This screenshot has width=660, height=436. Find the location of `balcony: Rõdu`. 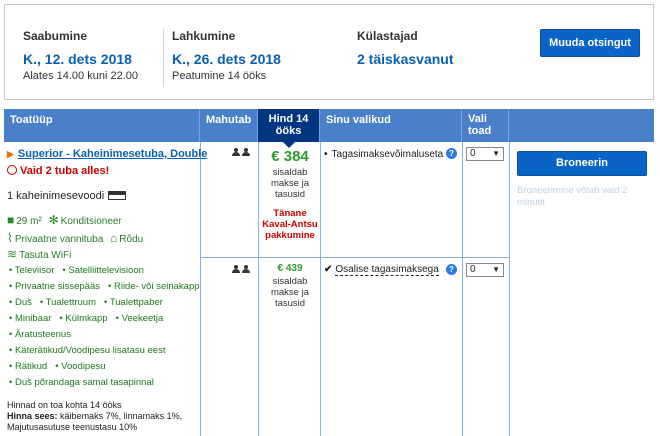

balcony: Rõdu is located at coordinates (131, 239).